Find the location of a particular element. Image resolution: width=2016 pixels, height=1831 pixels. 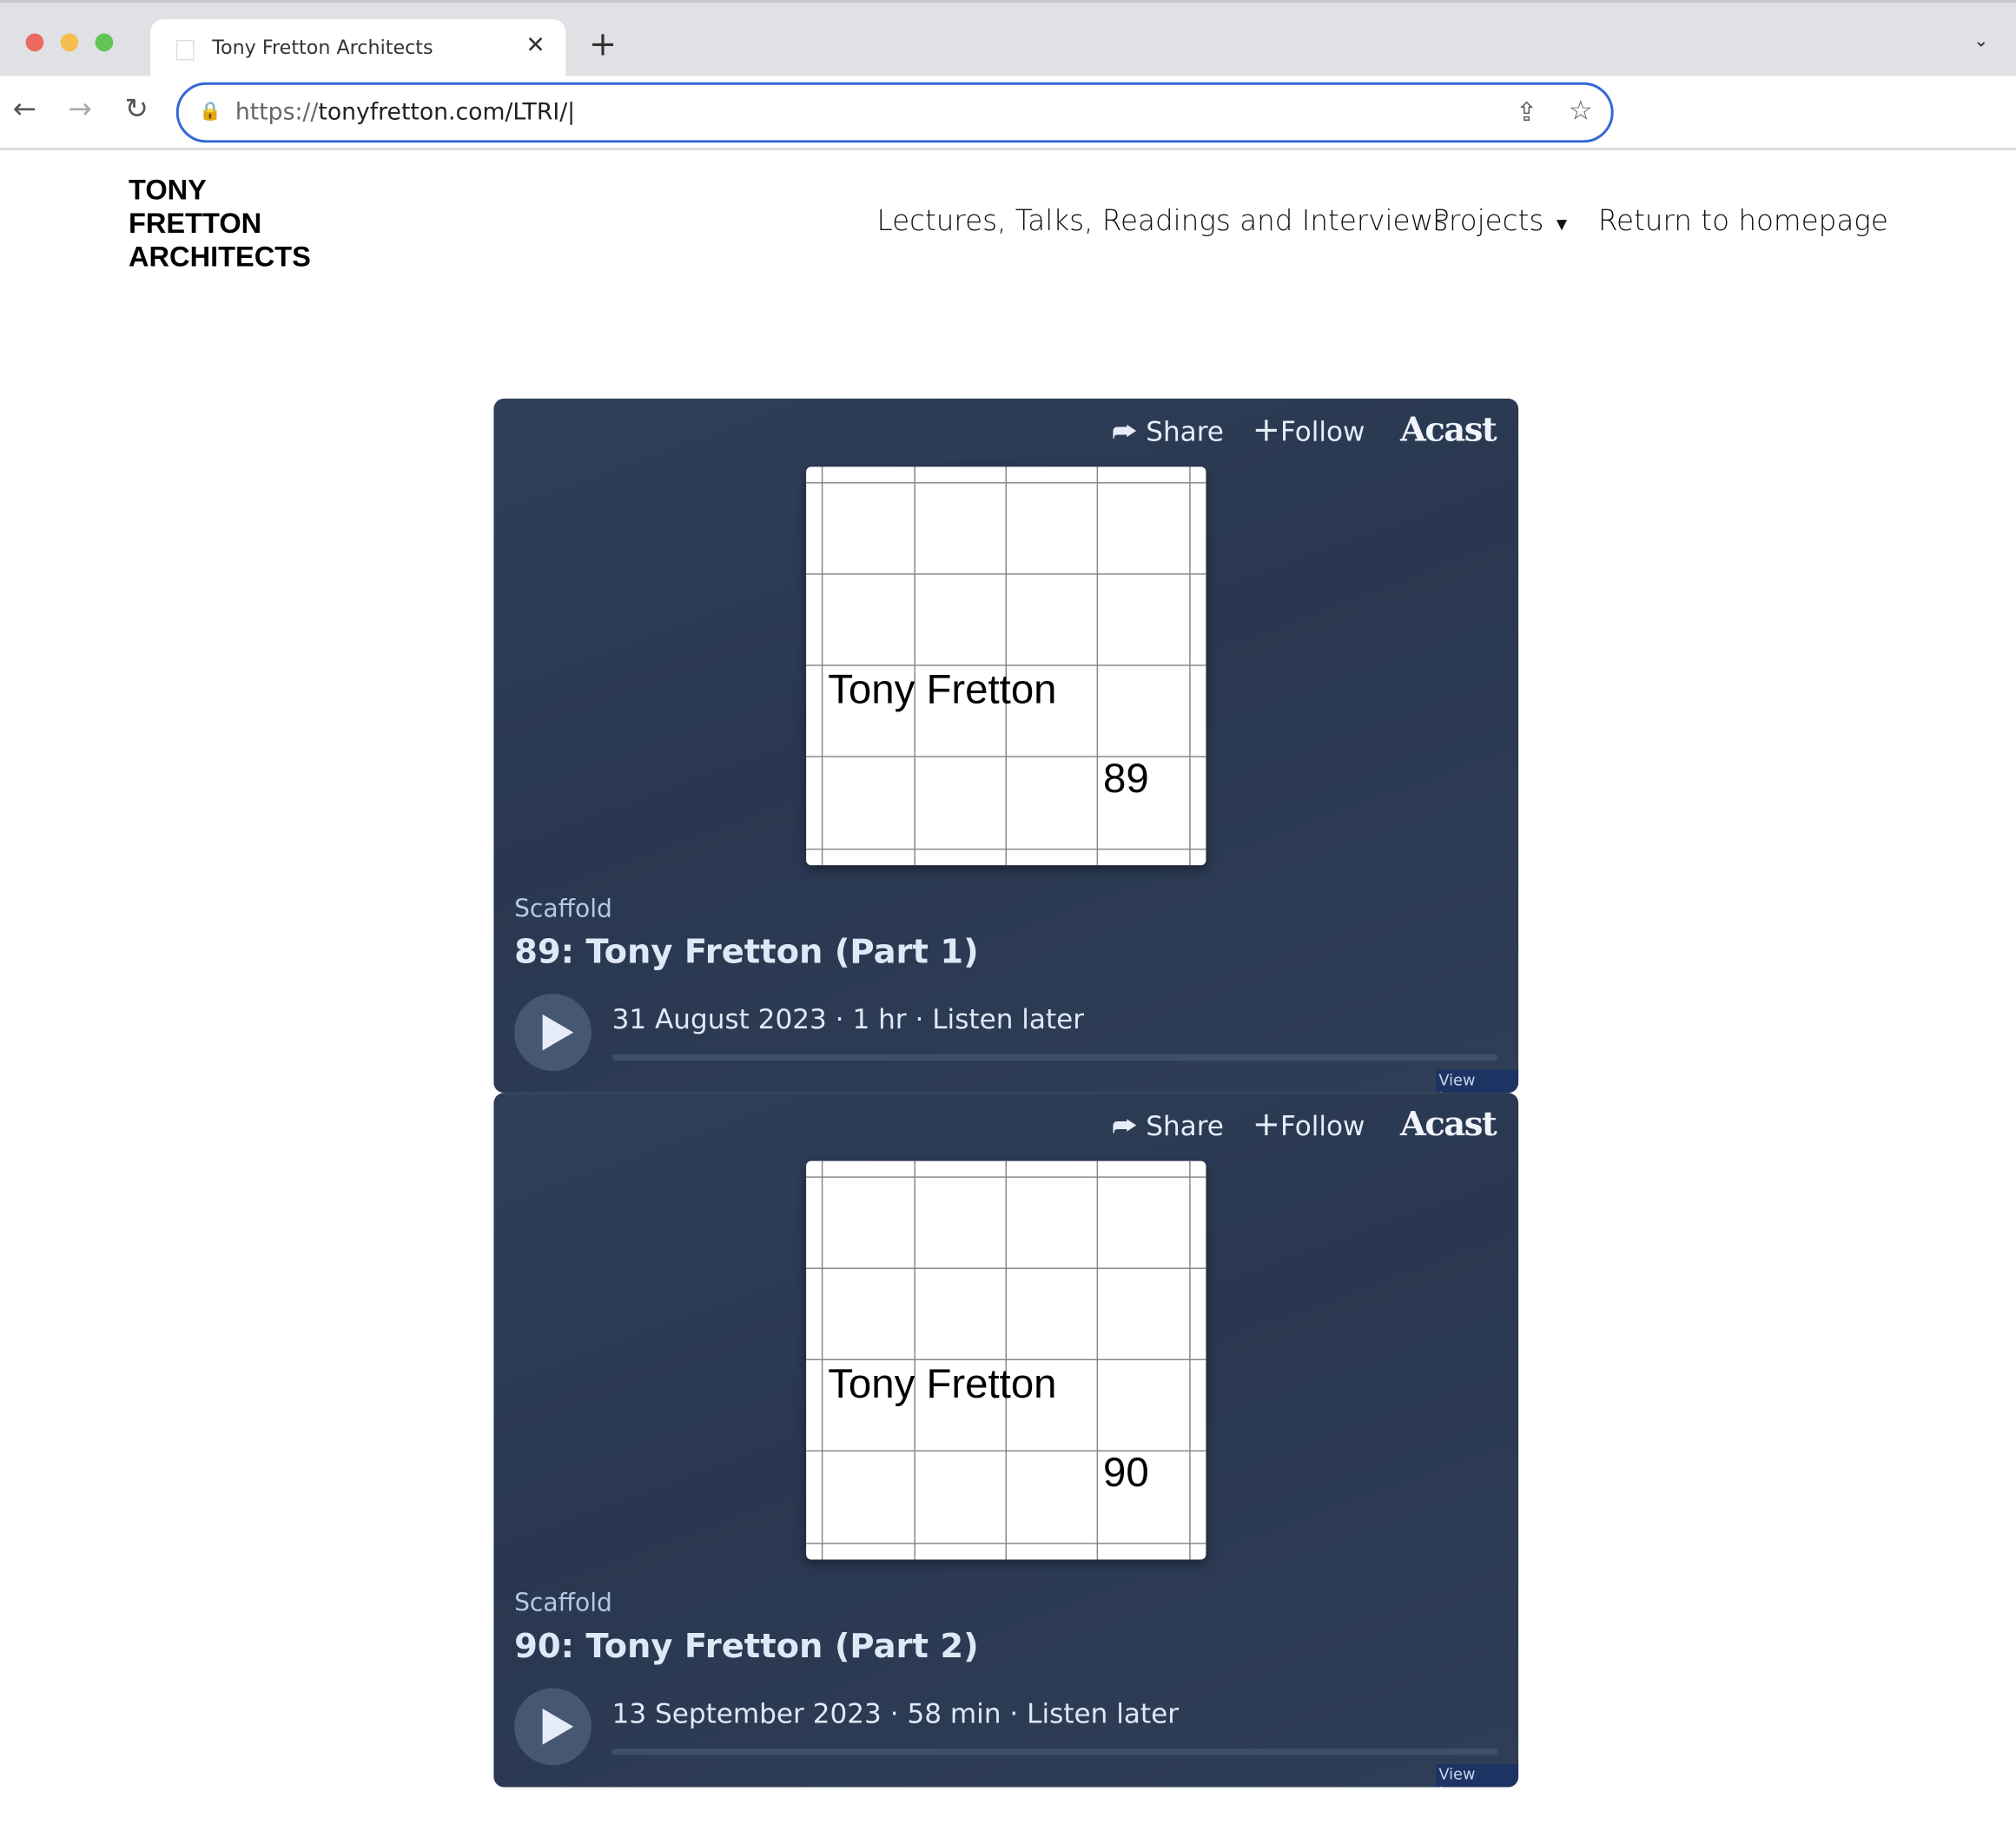

logo-line: TONY is located at coordinates (168, 189).